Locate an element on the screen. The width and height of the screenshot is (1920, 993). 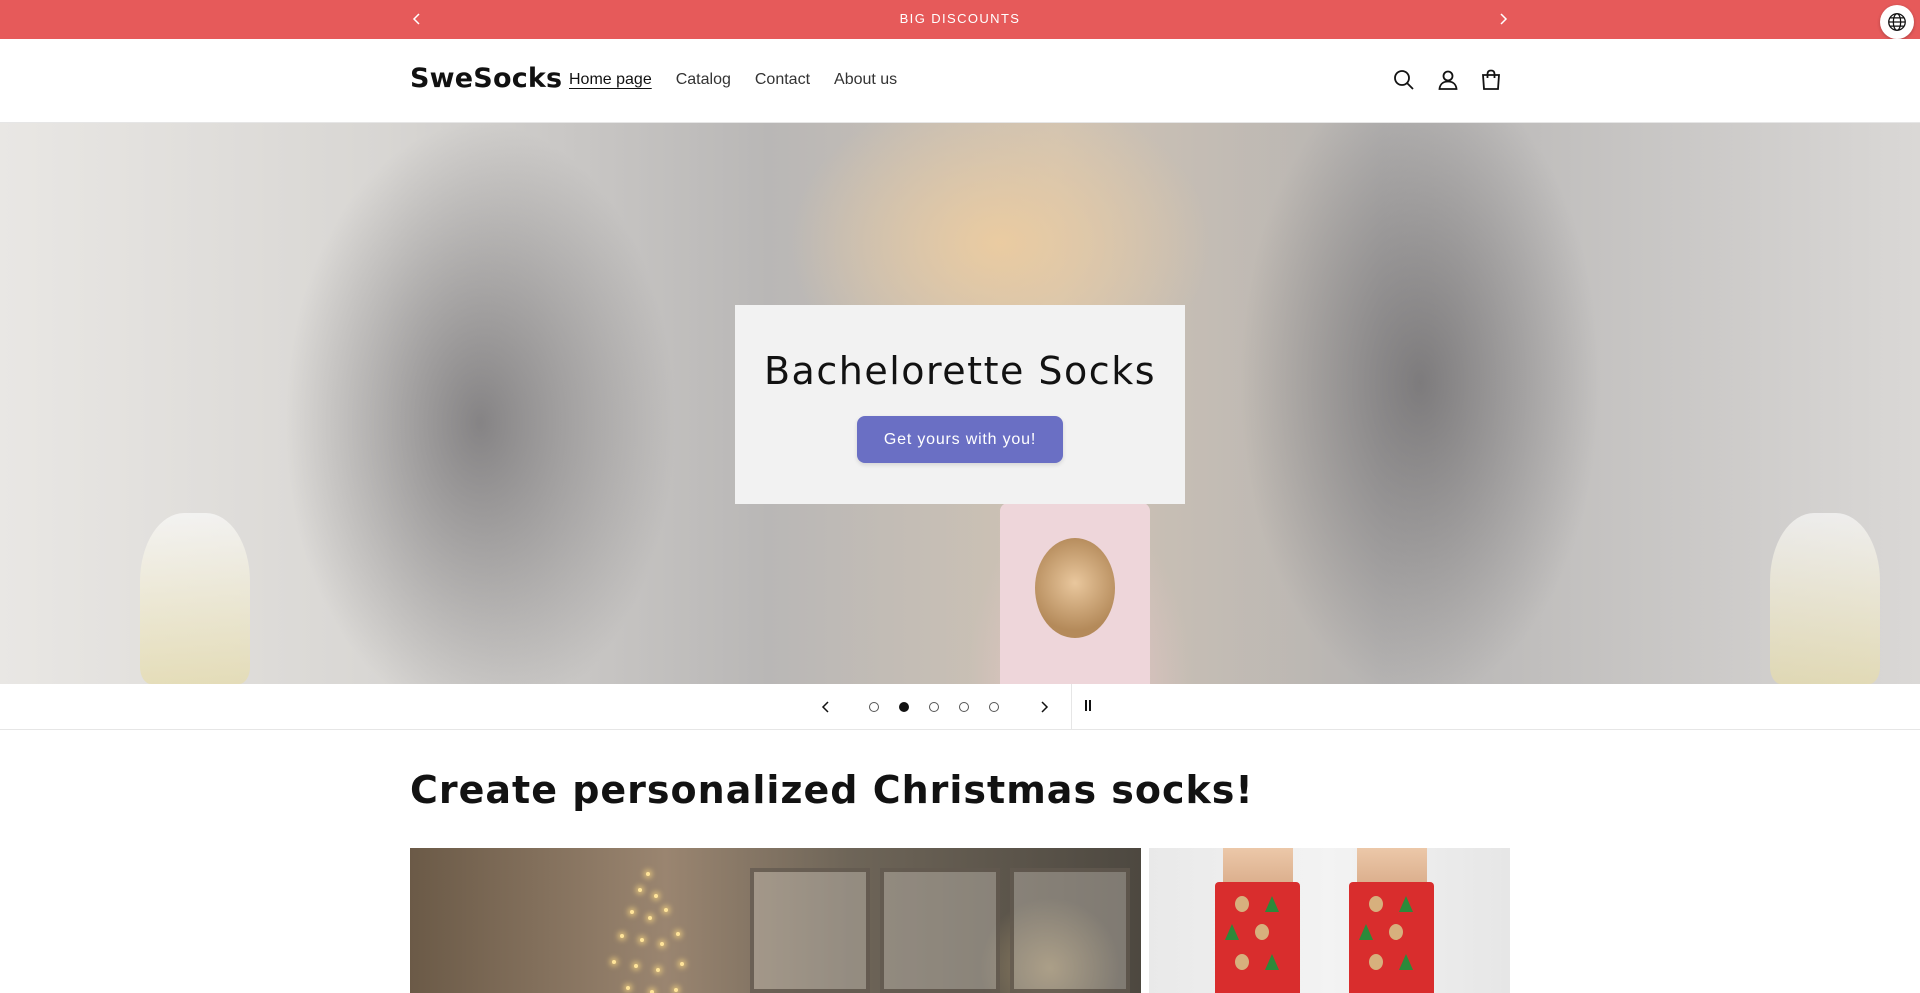
divider is located at coordinates (1071, 707).